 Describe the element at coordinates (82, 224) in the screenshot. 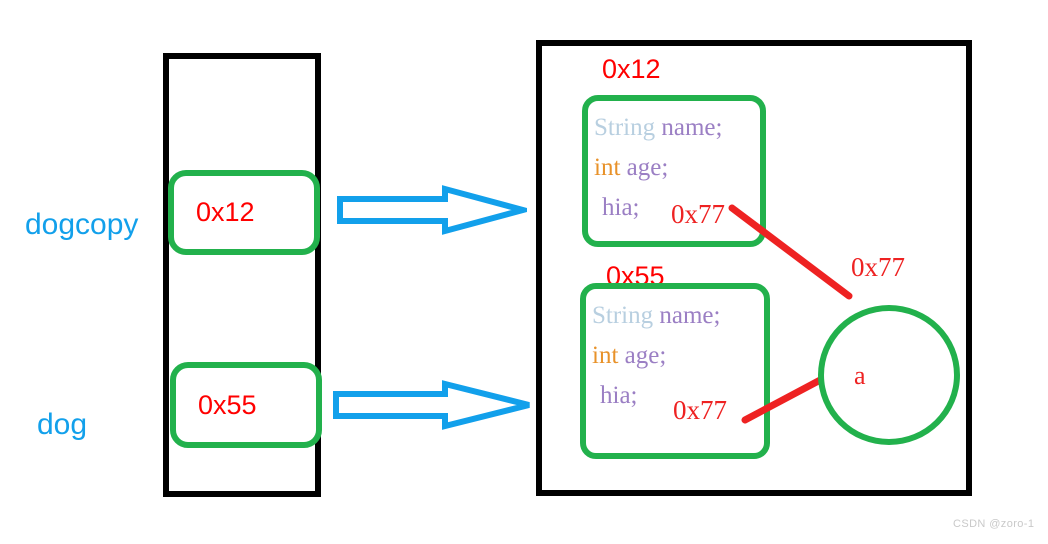

I see `variable-label-dogcopy: dogcopy` at that location.